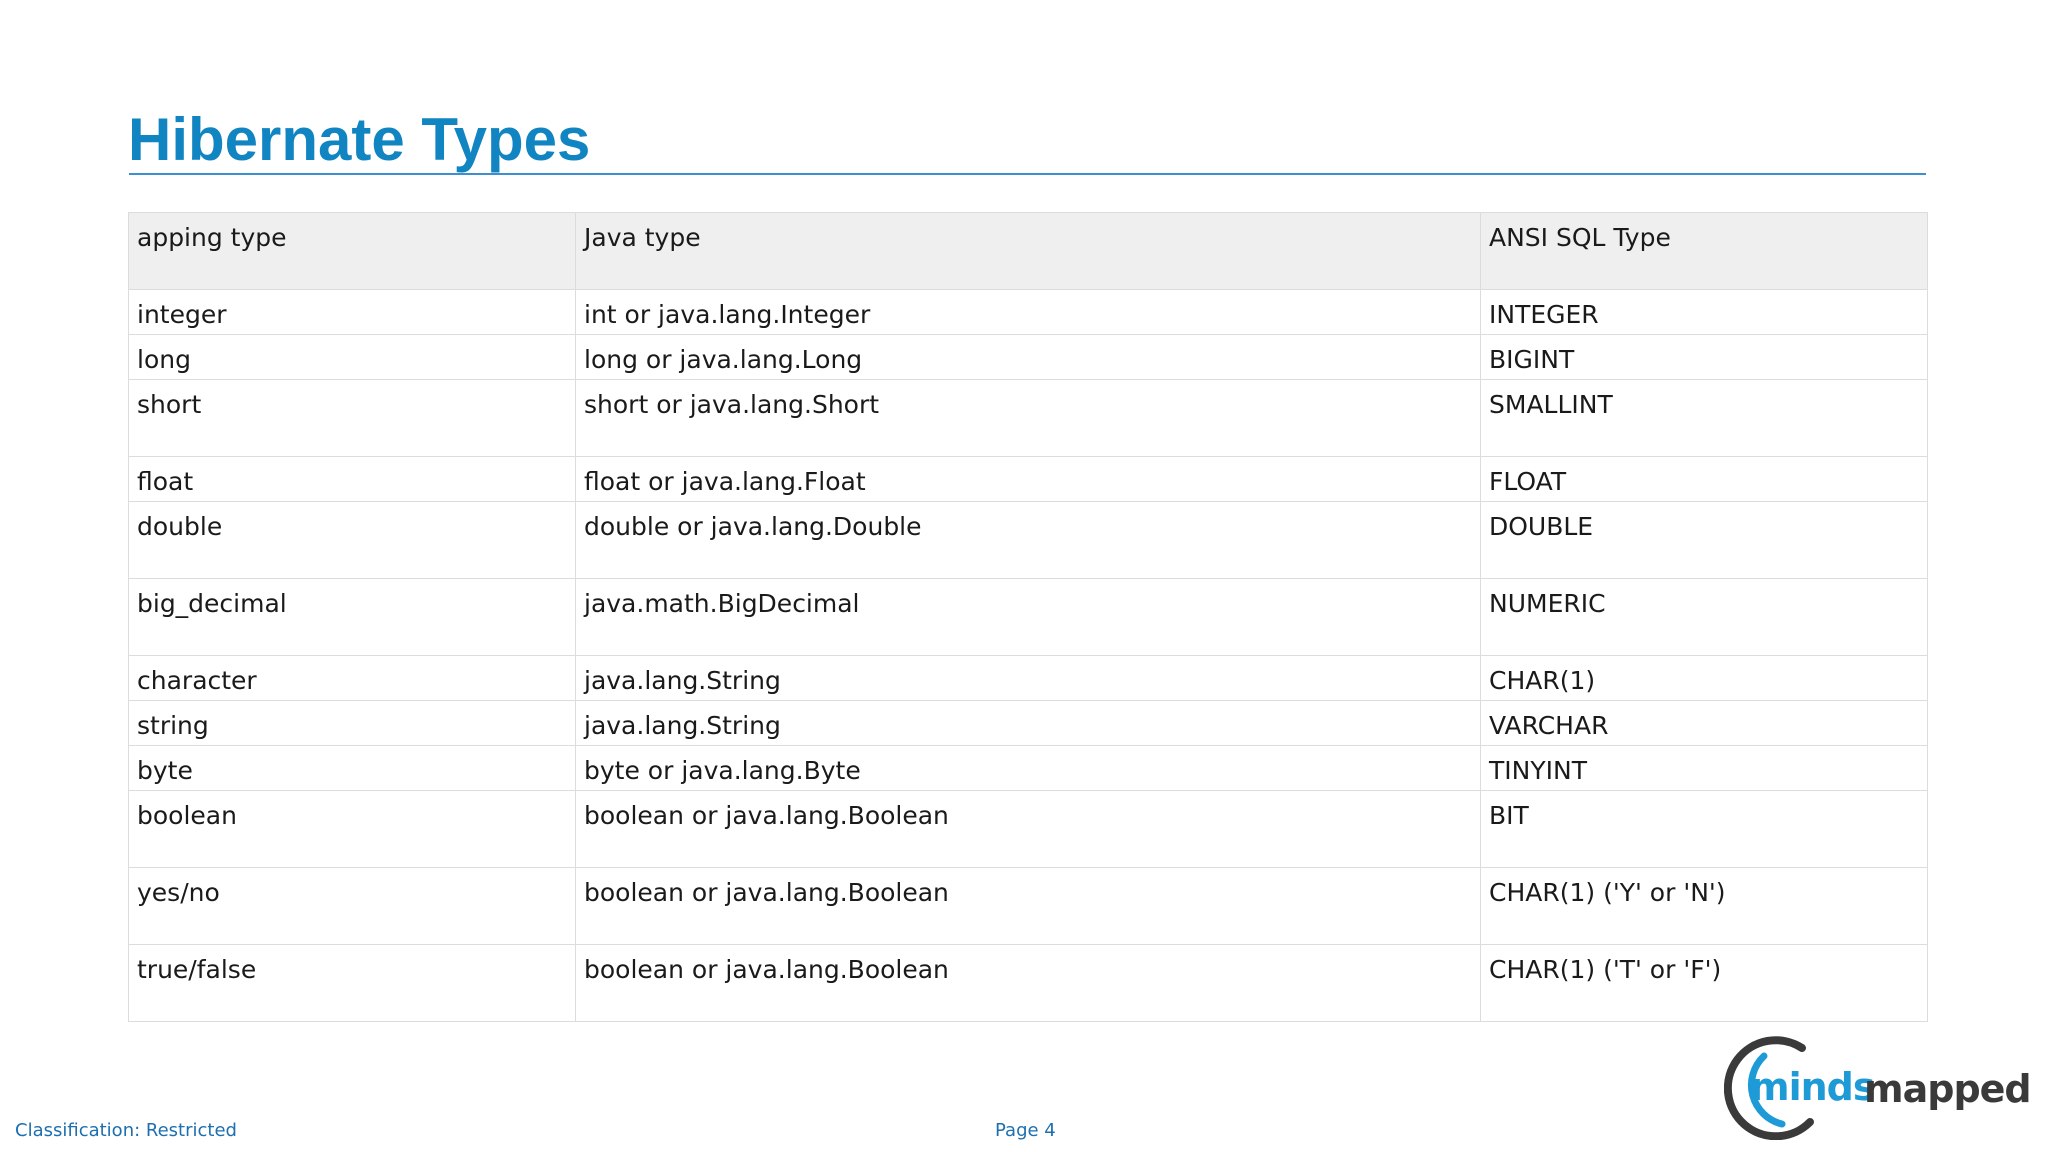  I want to click on cell-sql-type: INTEGER, so click(1704, 312).